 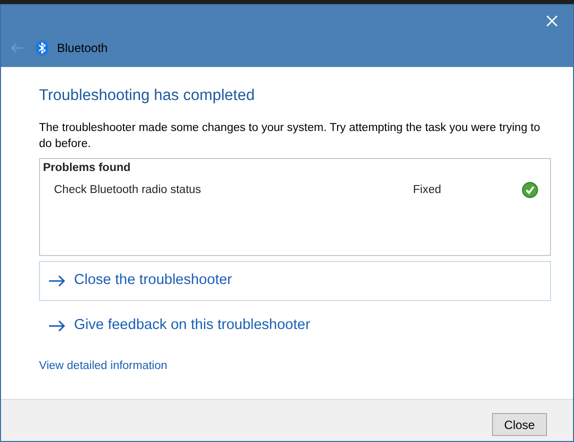 I want to click on problem-name: Check Bluetooth radio status, so click(x=128, y=190).